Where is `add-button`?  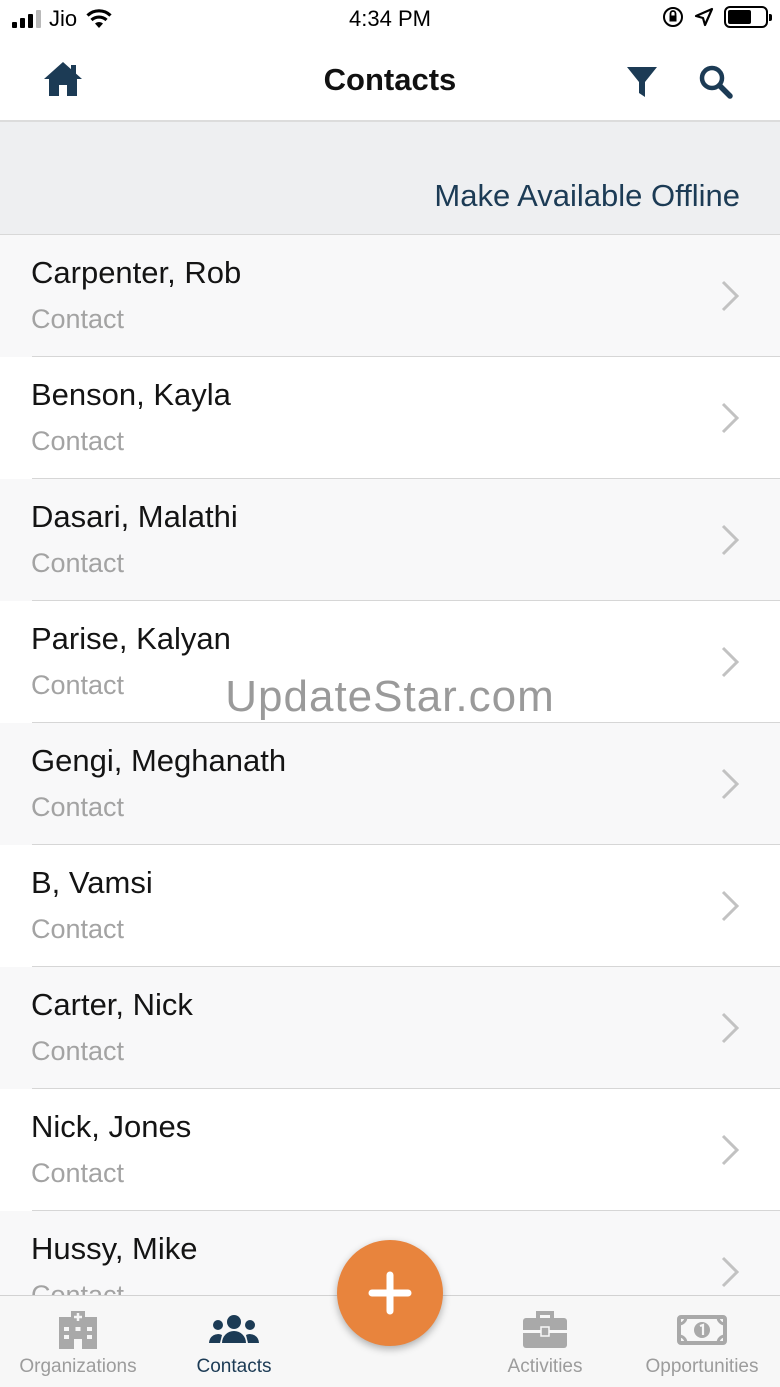 add-button is located at coordinates (390, 1293).